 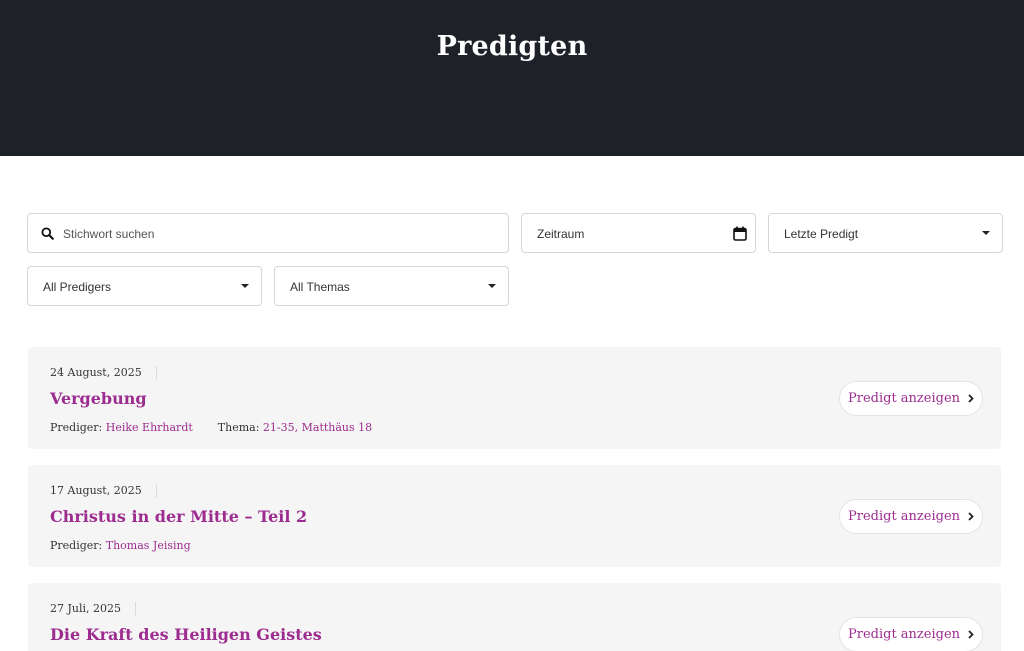 What do you see at coordinates (103, 491) in the screenshot?
I see `sermon-date: 17 August, 2025` at bounding box center [103, 491].